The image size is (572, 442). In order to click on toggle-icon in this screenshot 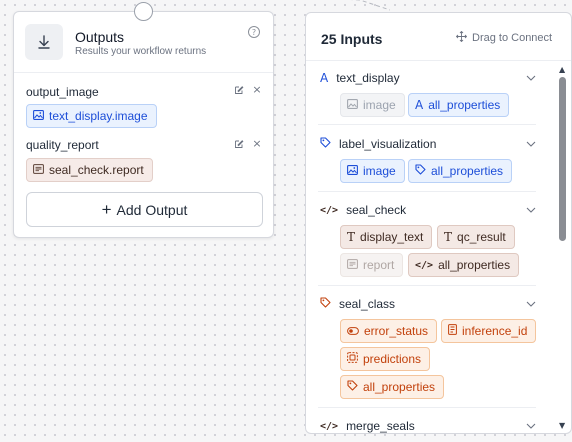, I will do `click(353, 331)`.